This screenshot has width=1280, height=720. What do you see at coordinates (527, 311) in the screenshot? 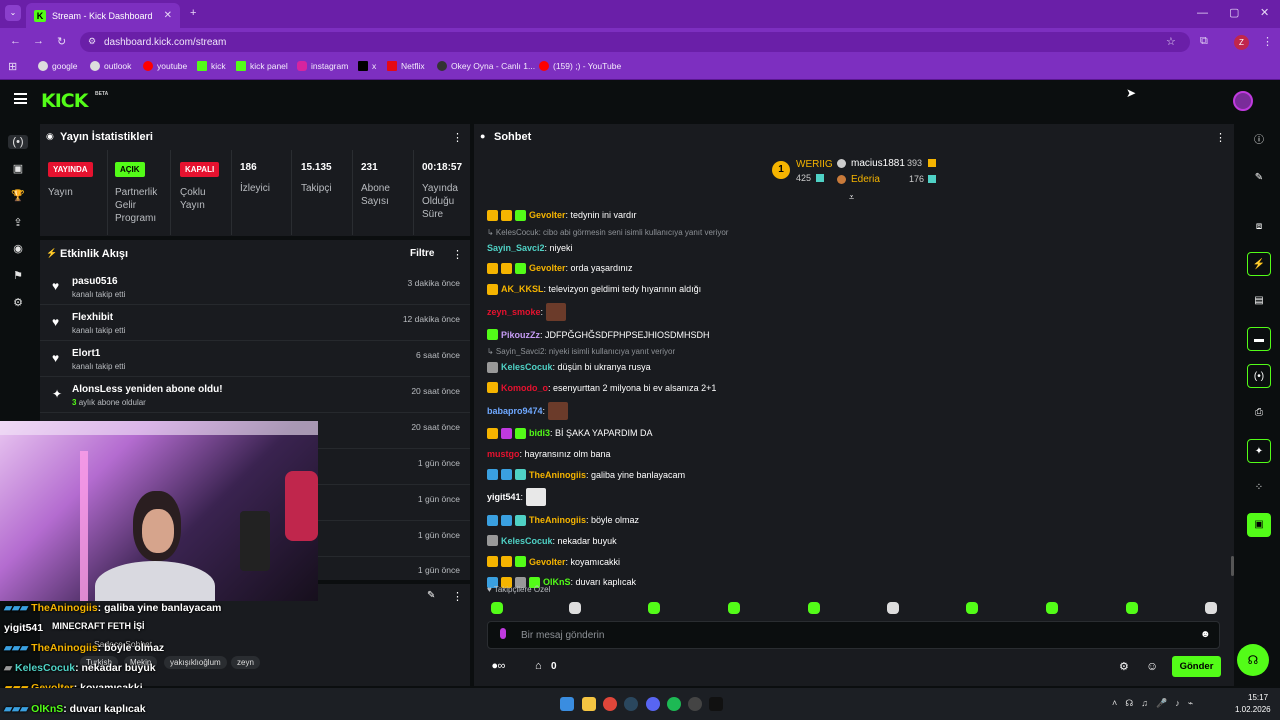
I see `chat-message: zeyn_smoke:` at bounding box center [527, 311].